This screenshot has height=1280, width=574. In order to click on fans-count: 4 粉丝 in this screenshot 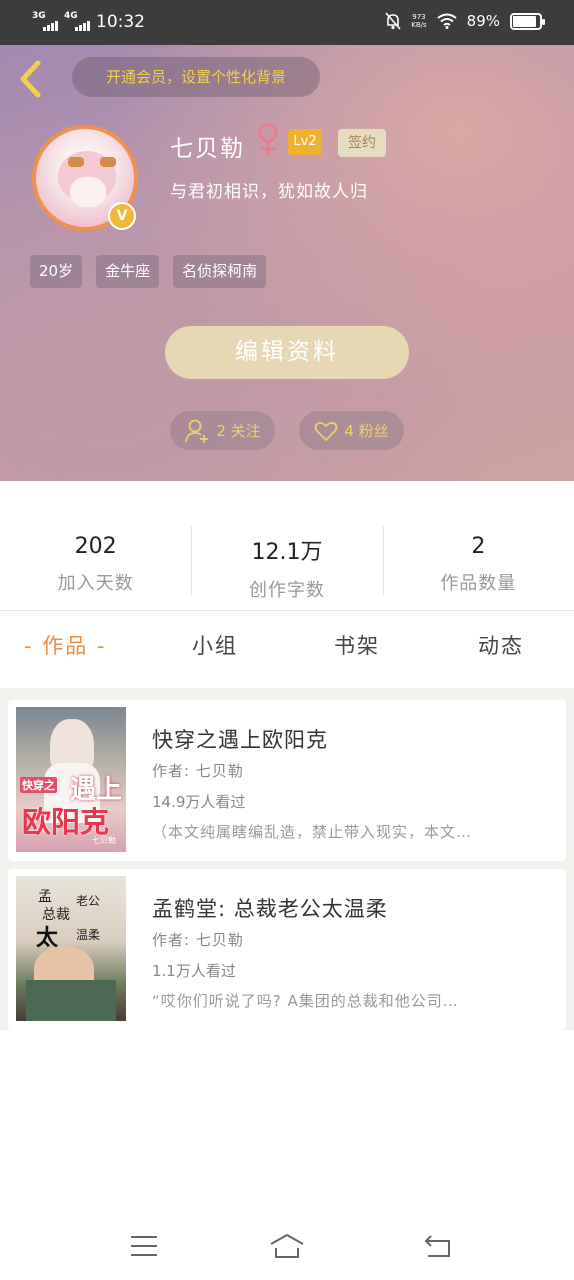, I will do `click(366, 431)`.